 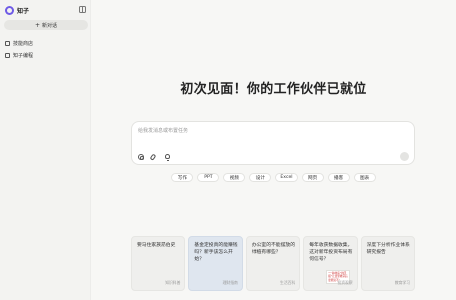 What do you see at coordinates (167, 157) in the screenshot?
I see `idea-icon` at bounding box center [167, 157].